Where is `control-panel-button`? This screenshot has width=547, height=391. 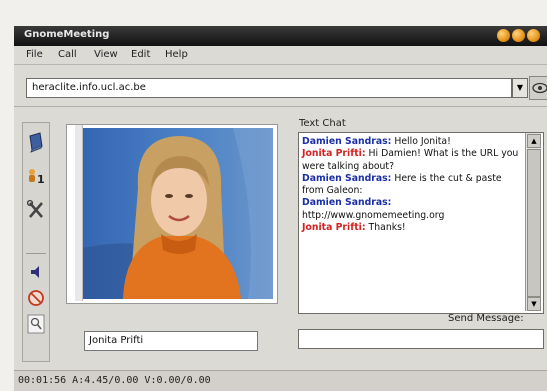 control-panel-button is located at coordinates (36, 324).